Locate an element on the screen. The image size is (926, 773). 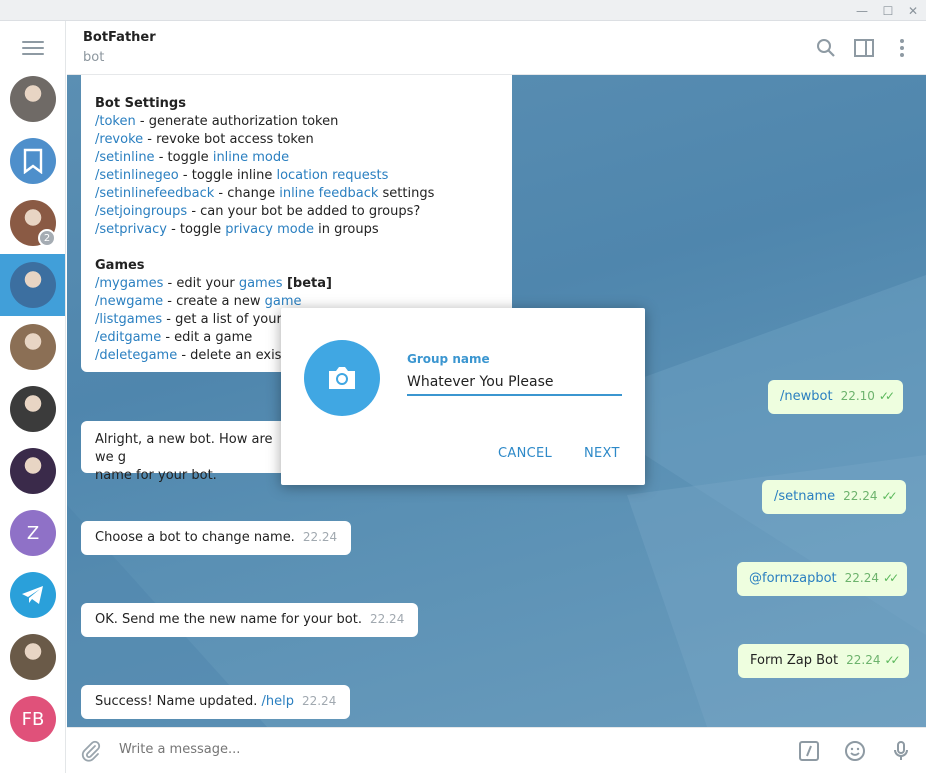
next-button: NEXT is located at coordinates (602, 453).